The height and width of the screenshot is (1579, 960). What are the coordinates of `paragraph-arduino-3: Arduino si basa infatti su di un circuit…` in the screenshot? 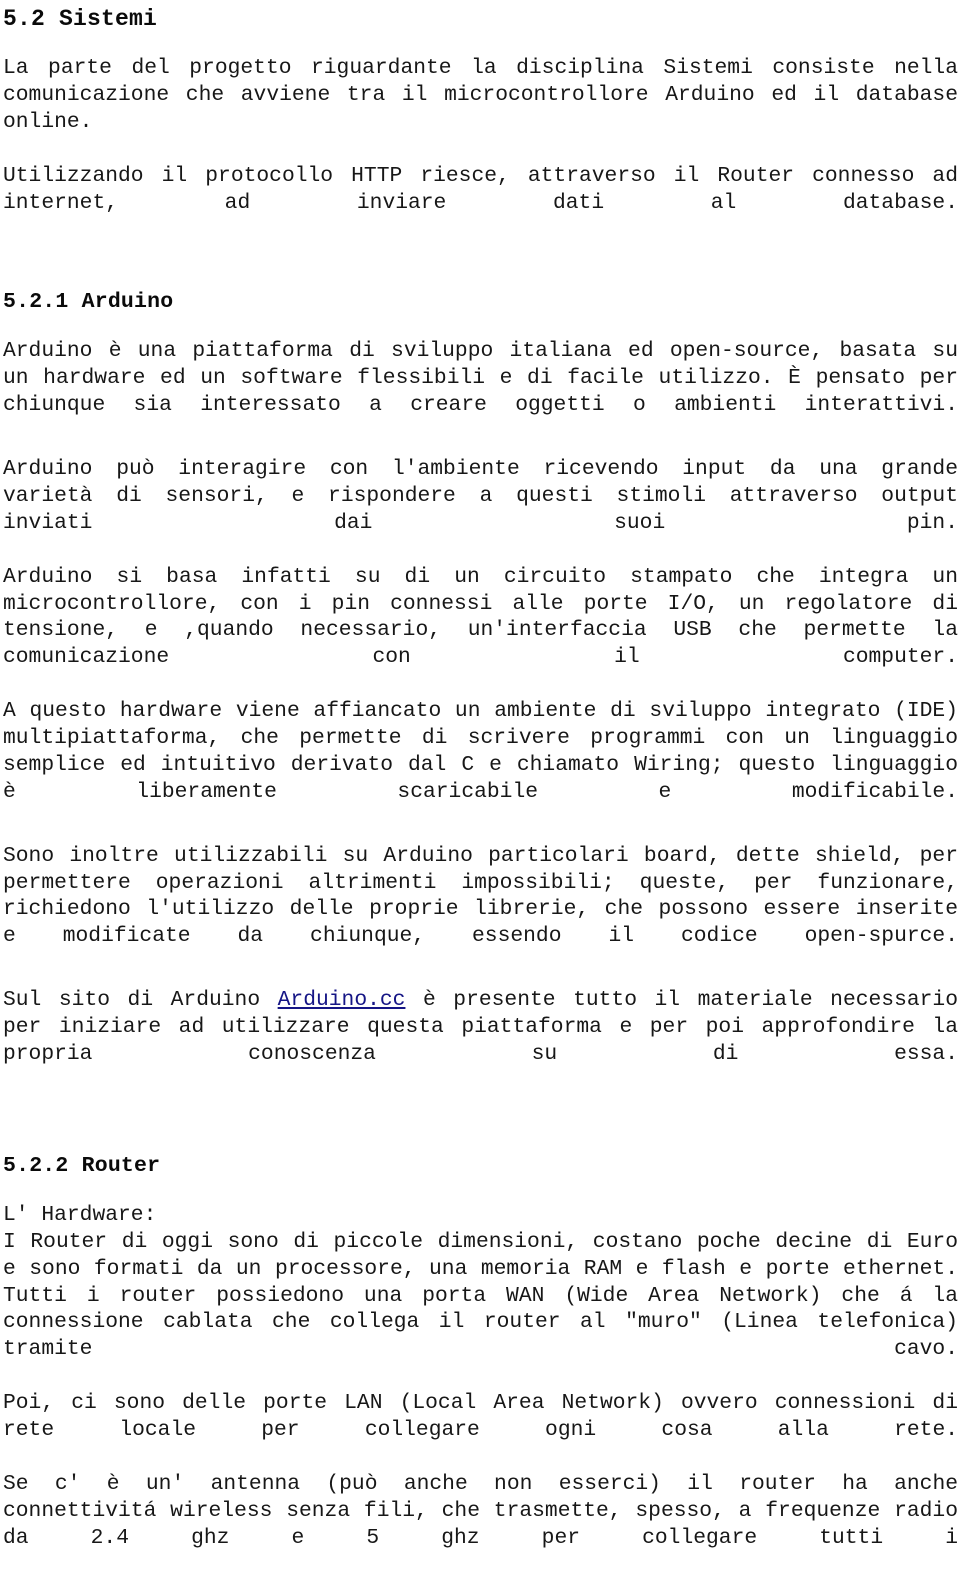 It's located at (480, 617).